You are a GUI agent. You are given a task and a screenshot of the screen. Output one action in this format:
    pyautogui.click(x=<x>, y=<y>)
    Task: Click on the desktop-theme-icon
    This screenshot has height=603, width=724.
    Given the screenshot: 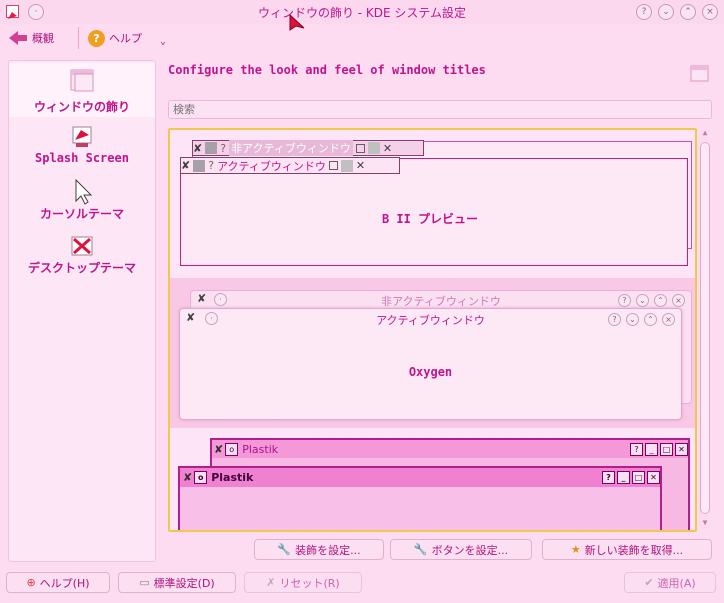 What is the action you would take?
    pyautogui.click(x=82, y=247)
    